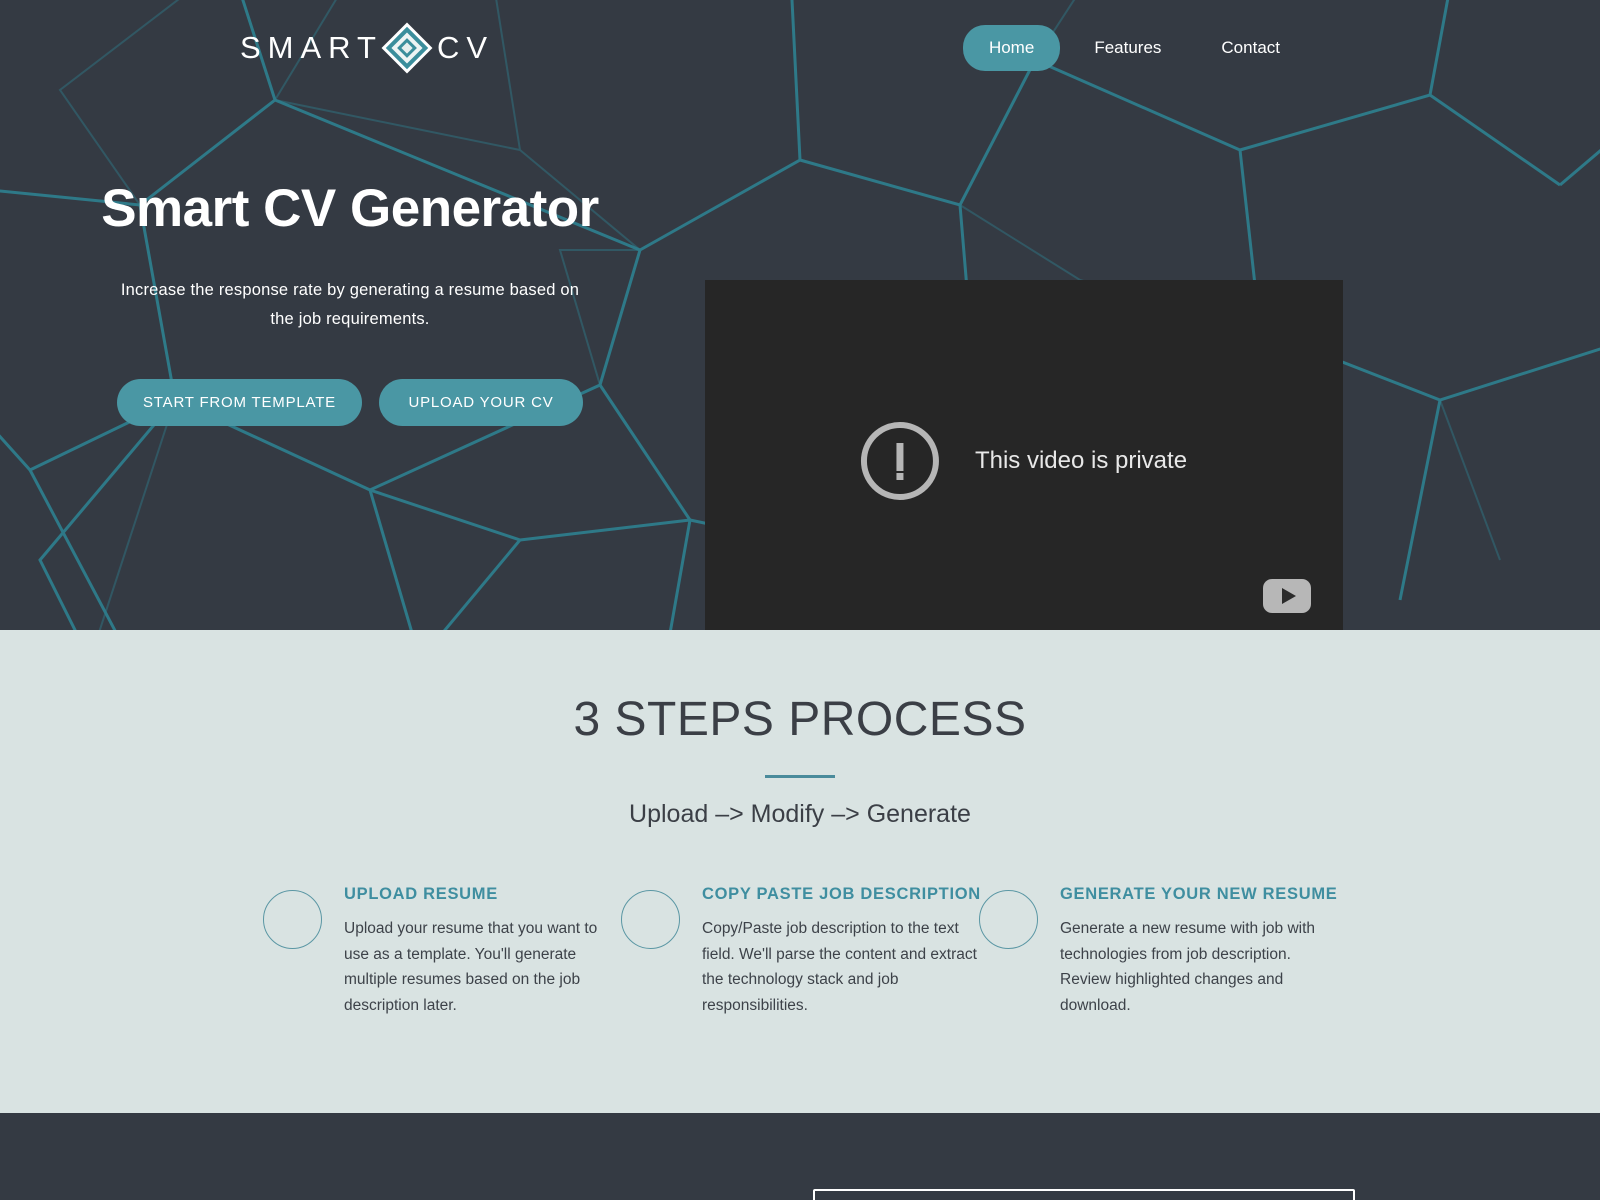 Image resolution: width=1600 pixels, height=1200 pixels. Describe the element at coordinates (1081, 460) in the screenshot. I see `video-status-text: This video is private` at that location.